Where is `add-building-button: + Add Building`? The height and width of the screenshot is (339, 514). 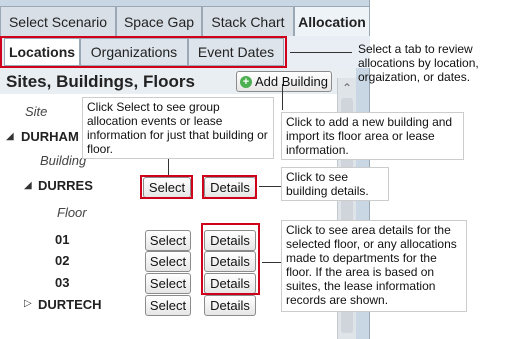 add-building-button: + Add Building is located at coordinates (284, 81).